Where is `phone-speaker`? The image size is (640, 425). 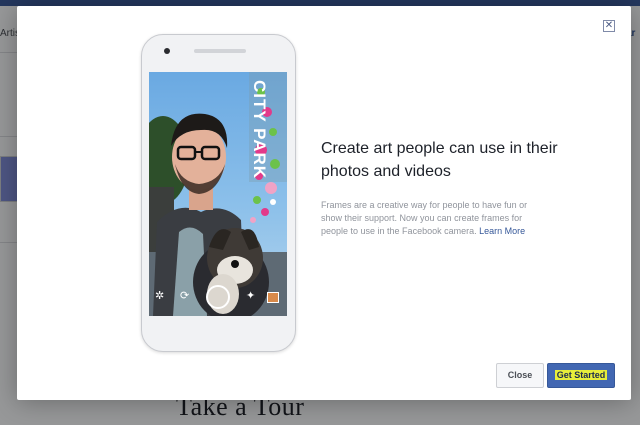
phone-speaker is located at coordinates (220, 51).